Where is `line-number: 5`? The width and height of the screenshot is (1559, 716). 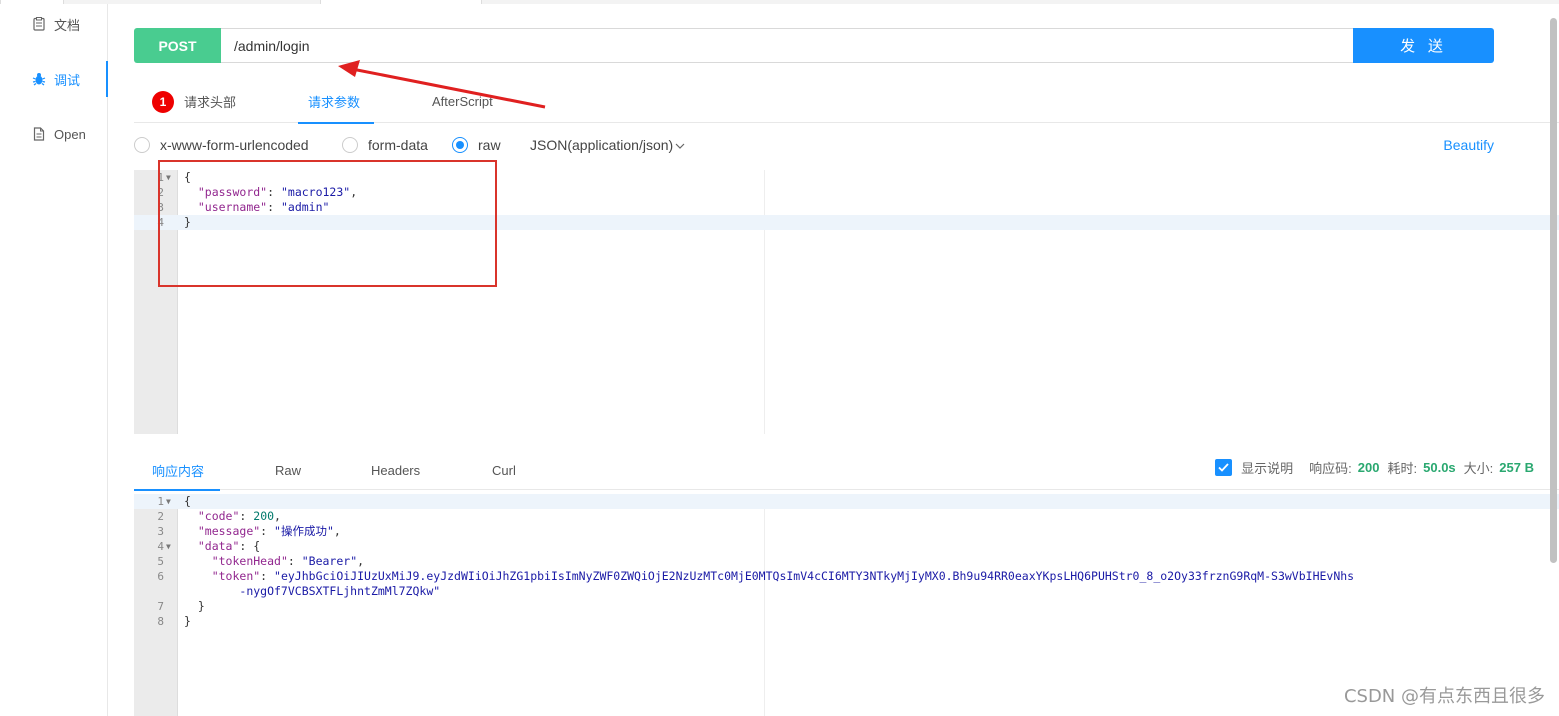
line-number: 5 is located at coordinates (160, 561).